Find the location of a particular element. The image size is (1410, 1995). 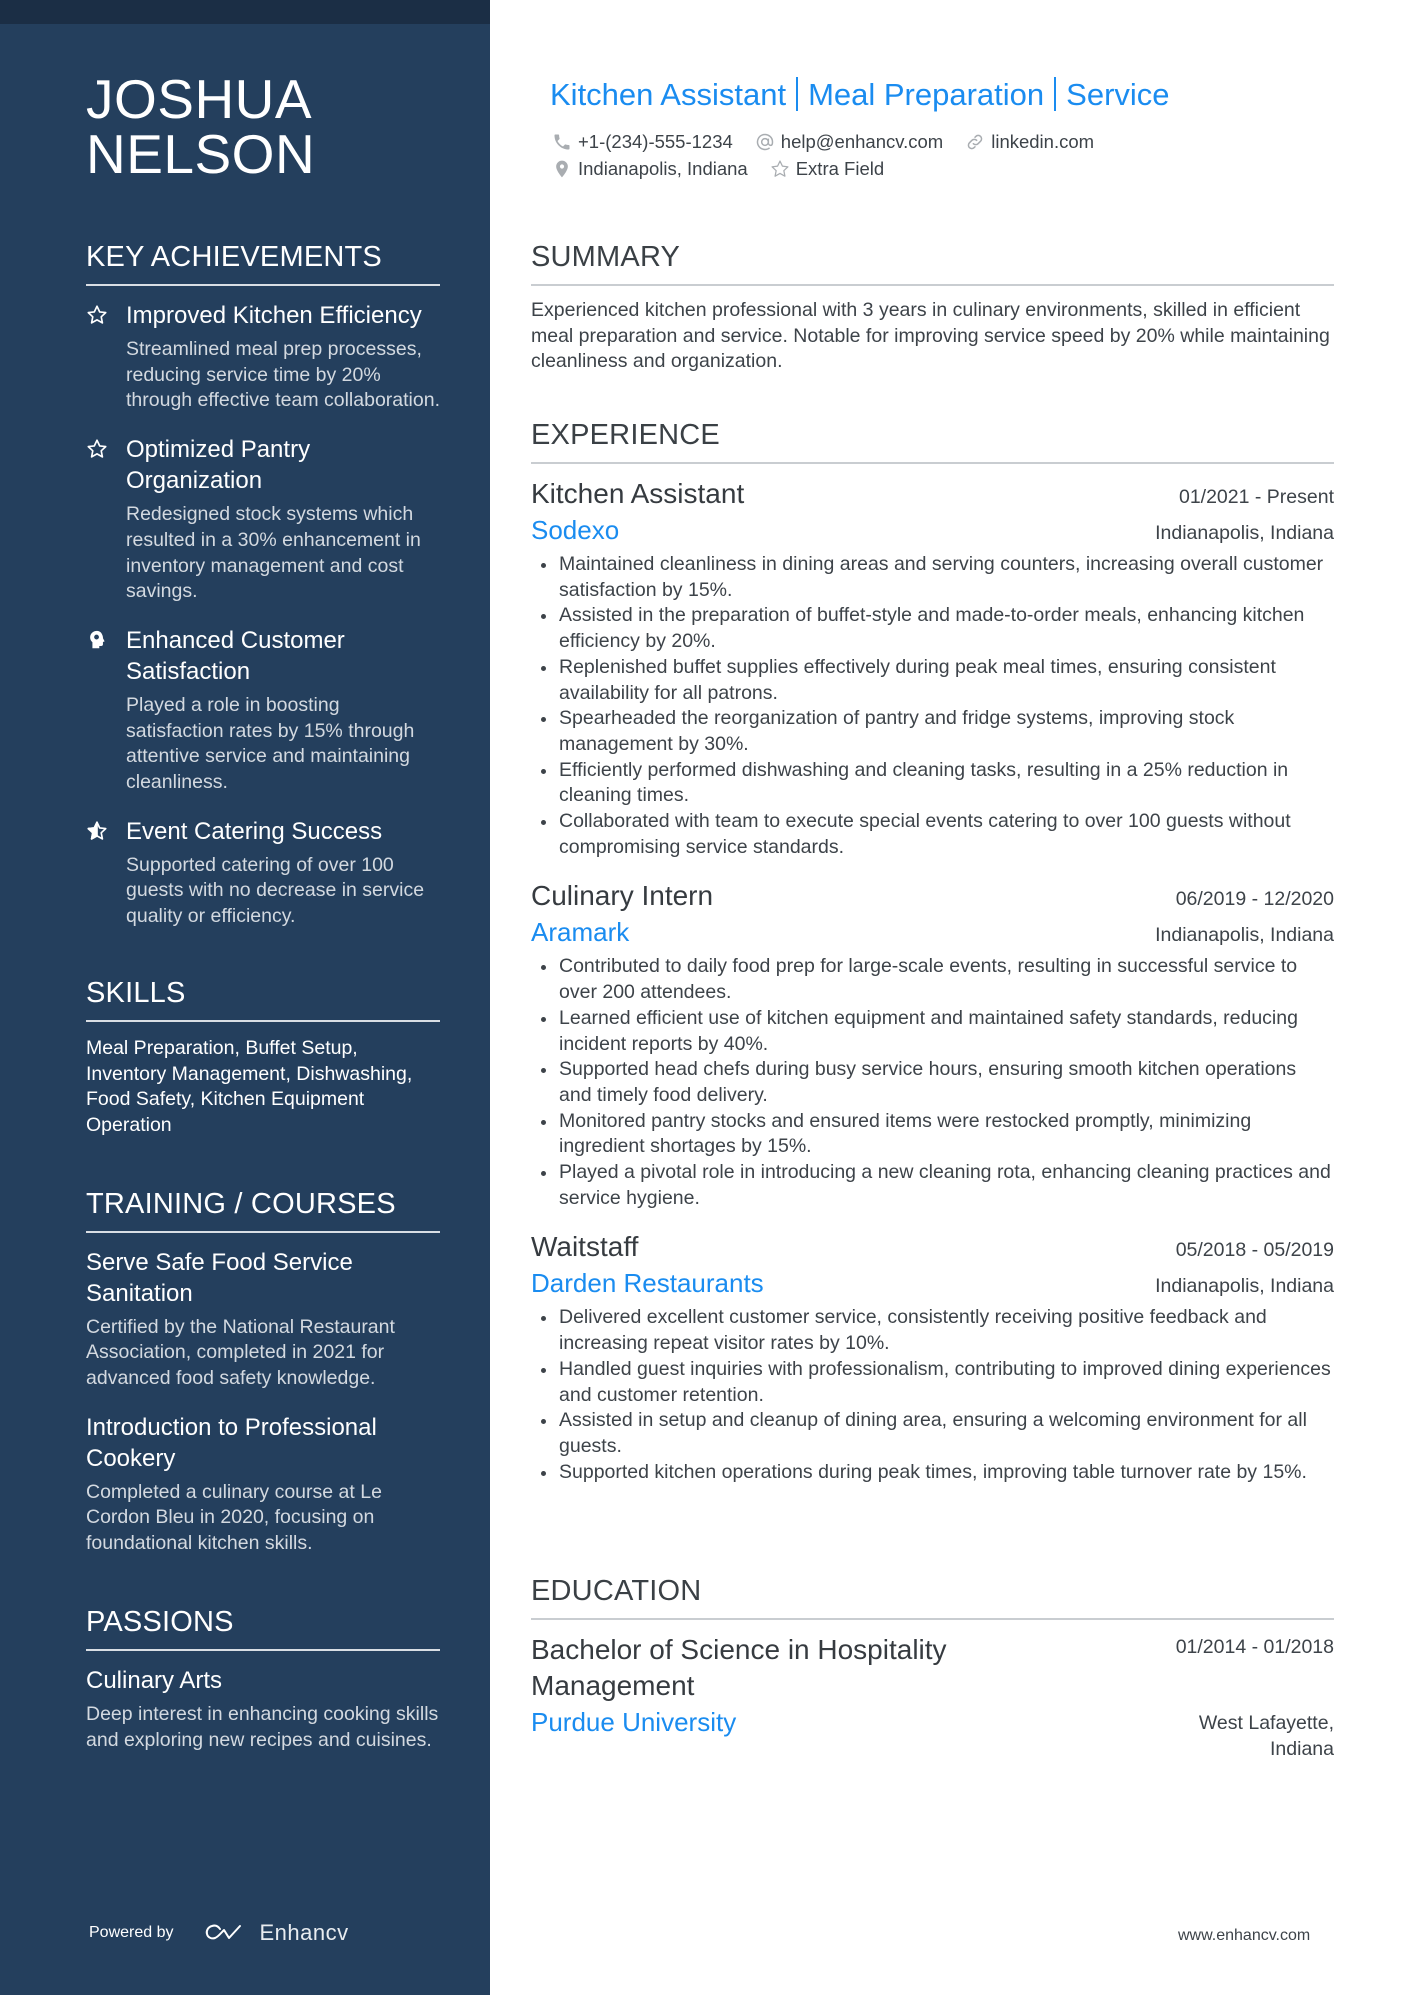

powered-by: Powered by Enhancv is located at coordinates (219, 1933).